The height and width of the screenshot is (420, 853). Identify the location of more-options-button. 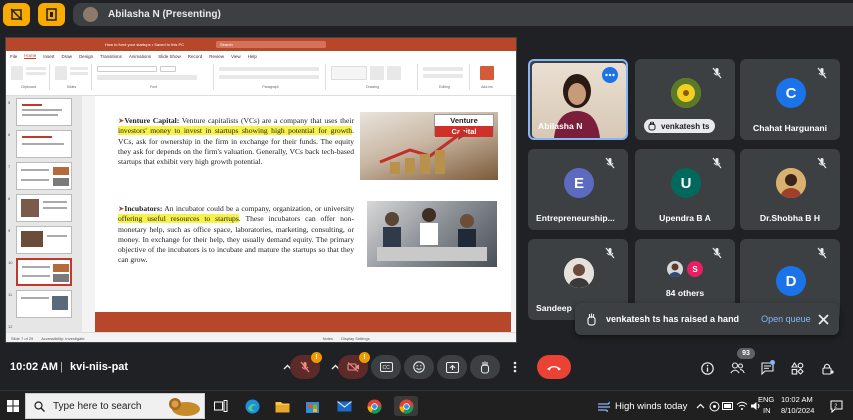
(515, 367).